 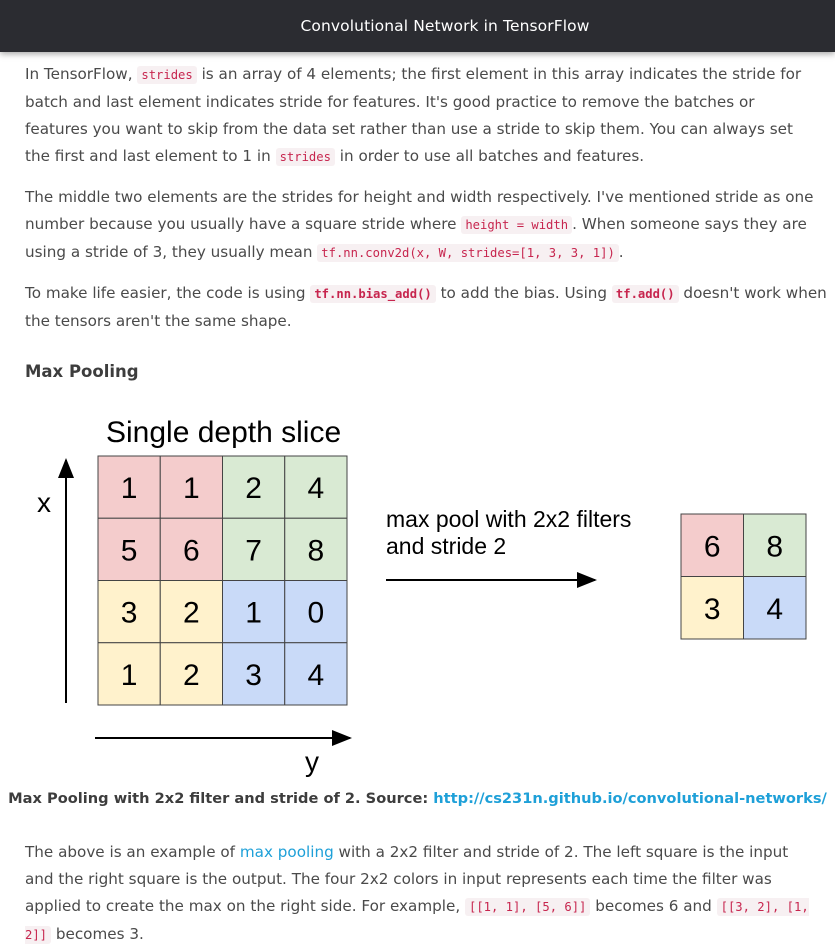 I want to click on y-axis-label: y, so click(x=312, y=761).